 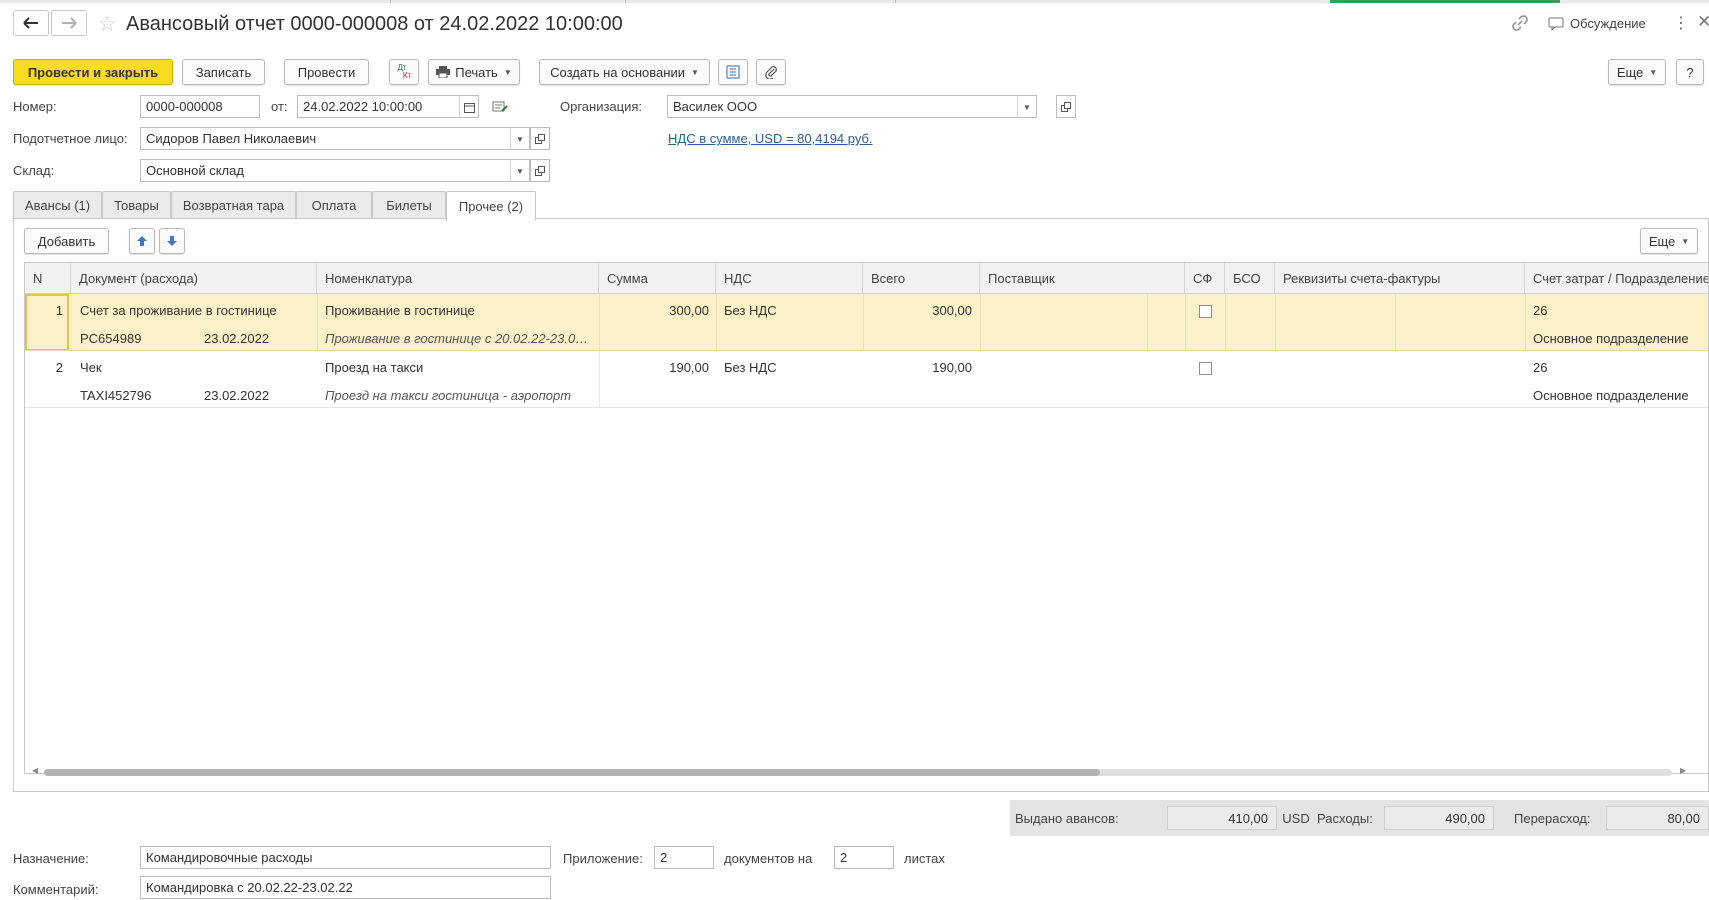 What do you see at coordinates (601, 106) in the screenshot?
I see `organization-label: Организация:` at bounding box center [601, 106].